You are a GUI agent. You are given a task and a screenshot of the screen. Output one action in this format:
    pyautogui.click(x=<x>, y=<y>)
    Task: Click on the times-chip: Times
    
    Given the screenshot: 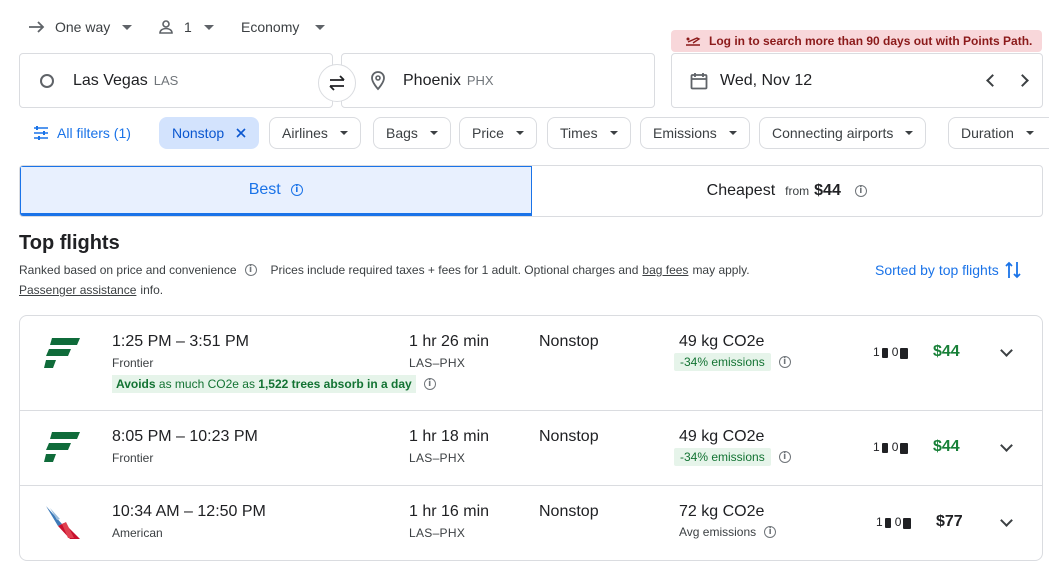 What is the action you would take?
    pyautogui.click(x=589, y=133)
    